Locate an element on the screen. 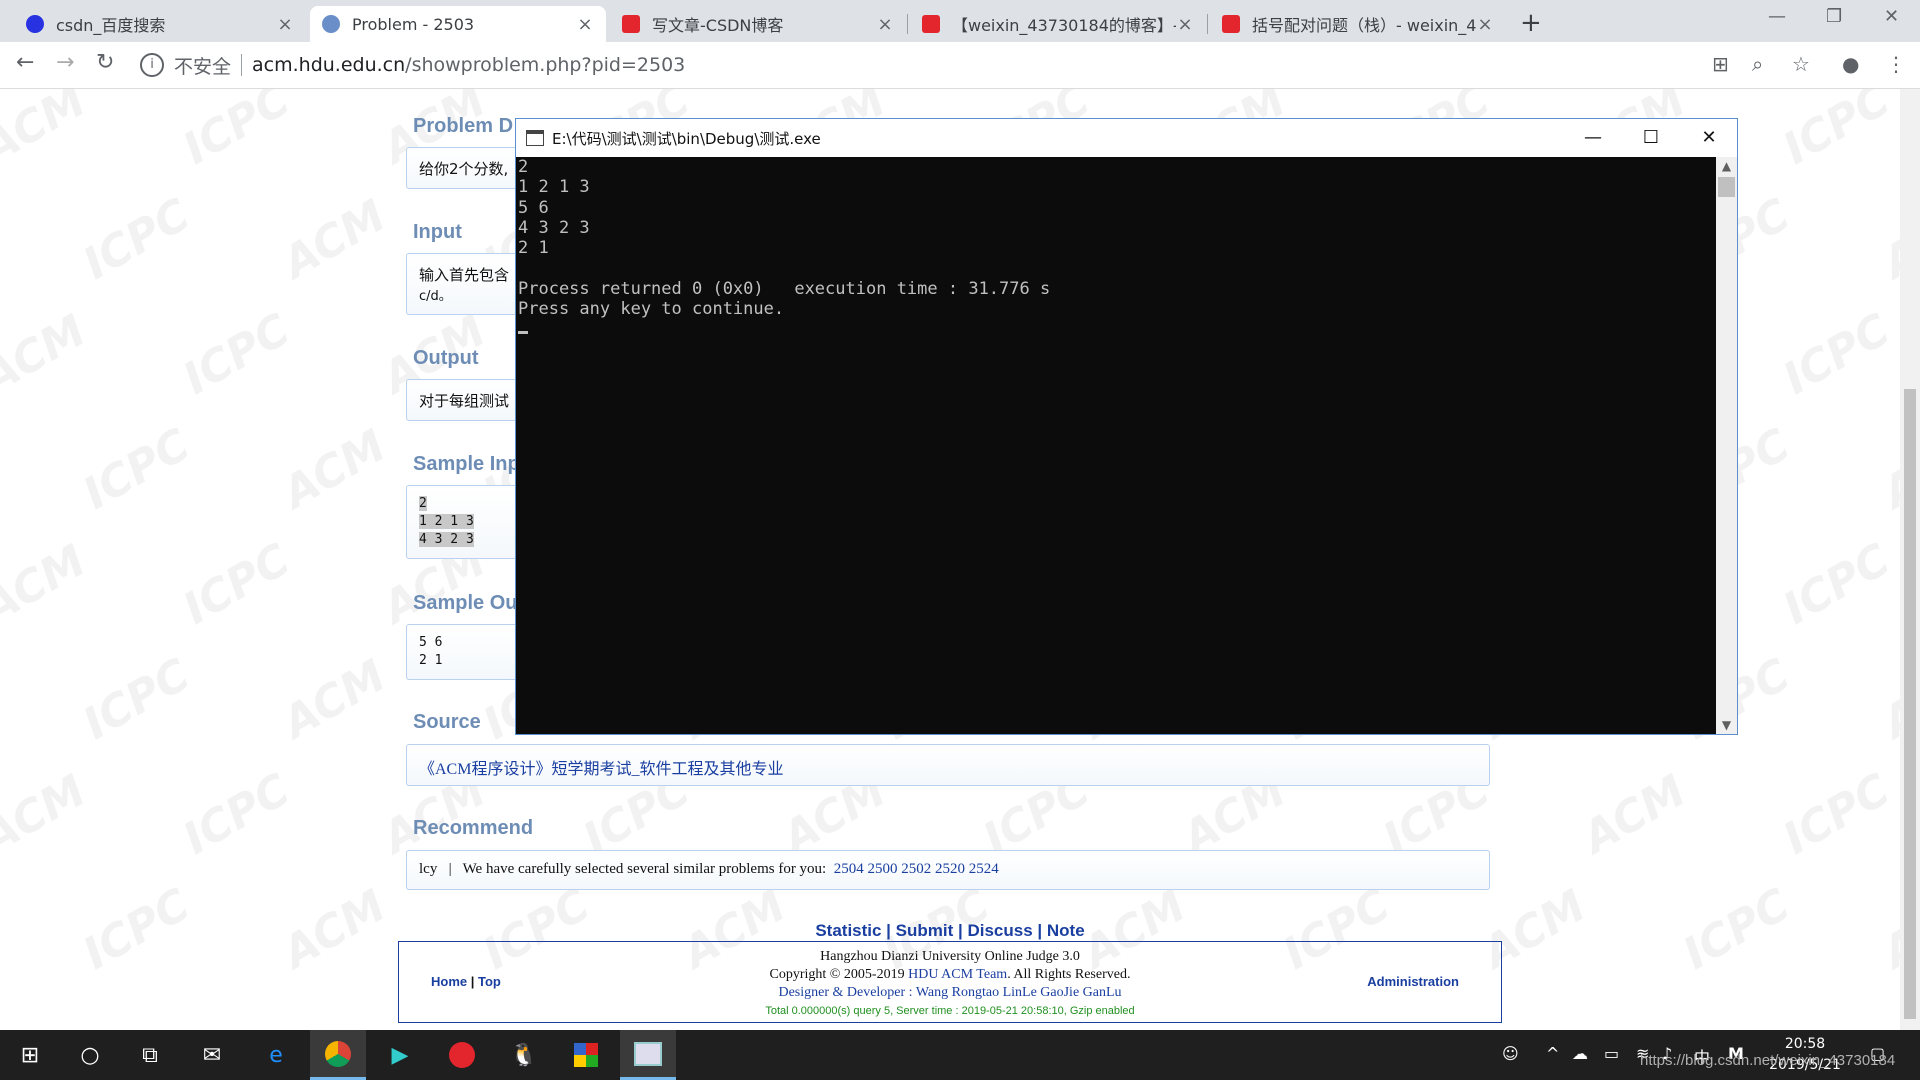 This screenshot has width=1920, height=1080. console-line: 4 3 2 3 is located at coordinates (554, 227).